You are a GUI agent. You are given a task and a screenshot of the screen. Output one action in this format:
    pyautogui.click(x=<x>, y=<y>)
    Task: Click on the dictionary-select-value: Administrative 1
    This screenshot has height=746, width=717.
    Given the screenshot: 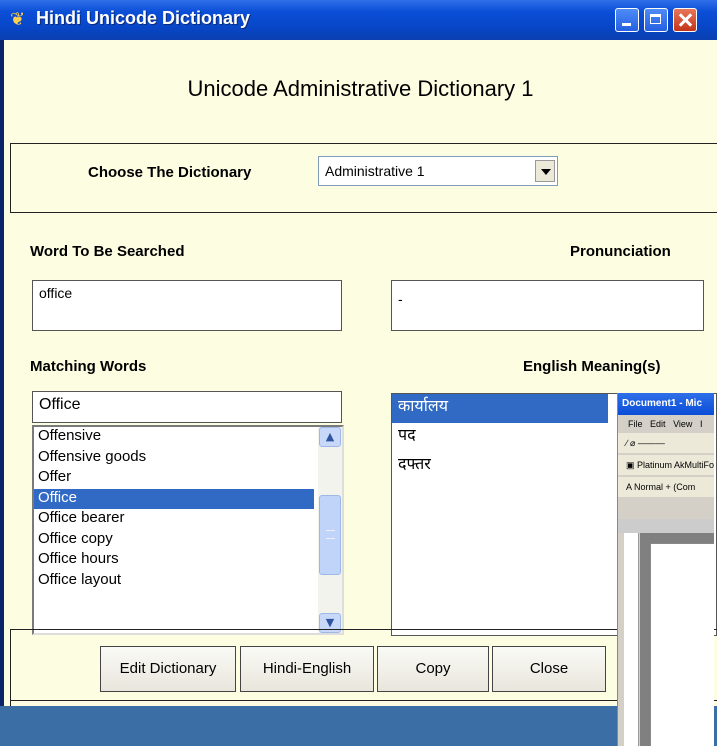 What is the action you would take?
    pyautogui.click(x=375, y=171)
    